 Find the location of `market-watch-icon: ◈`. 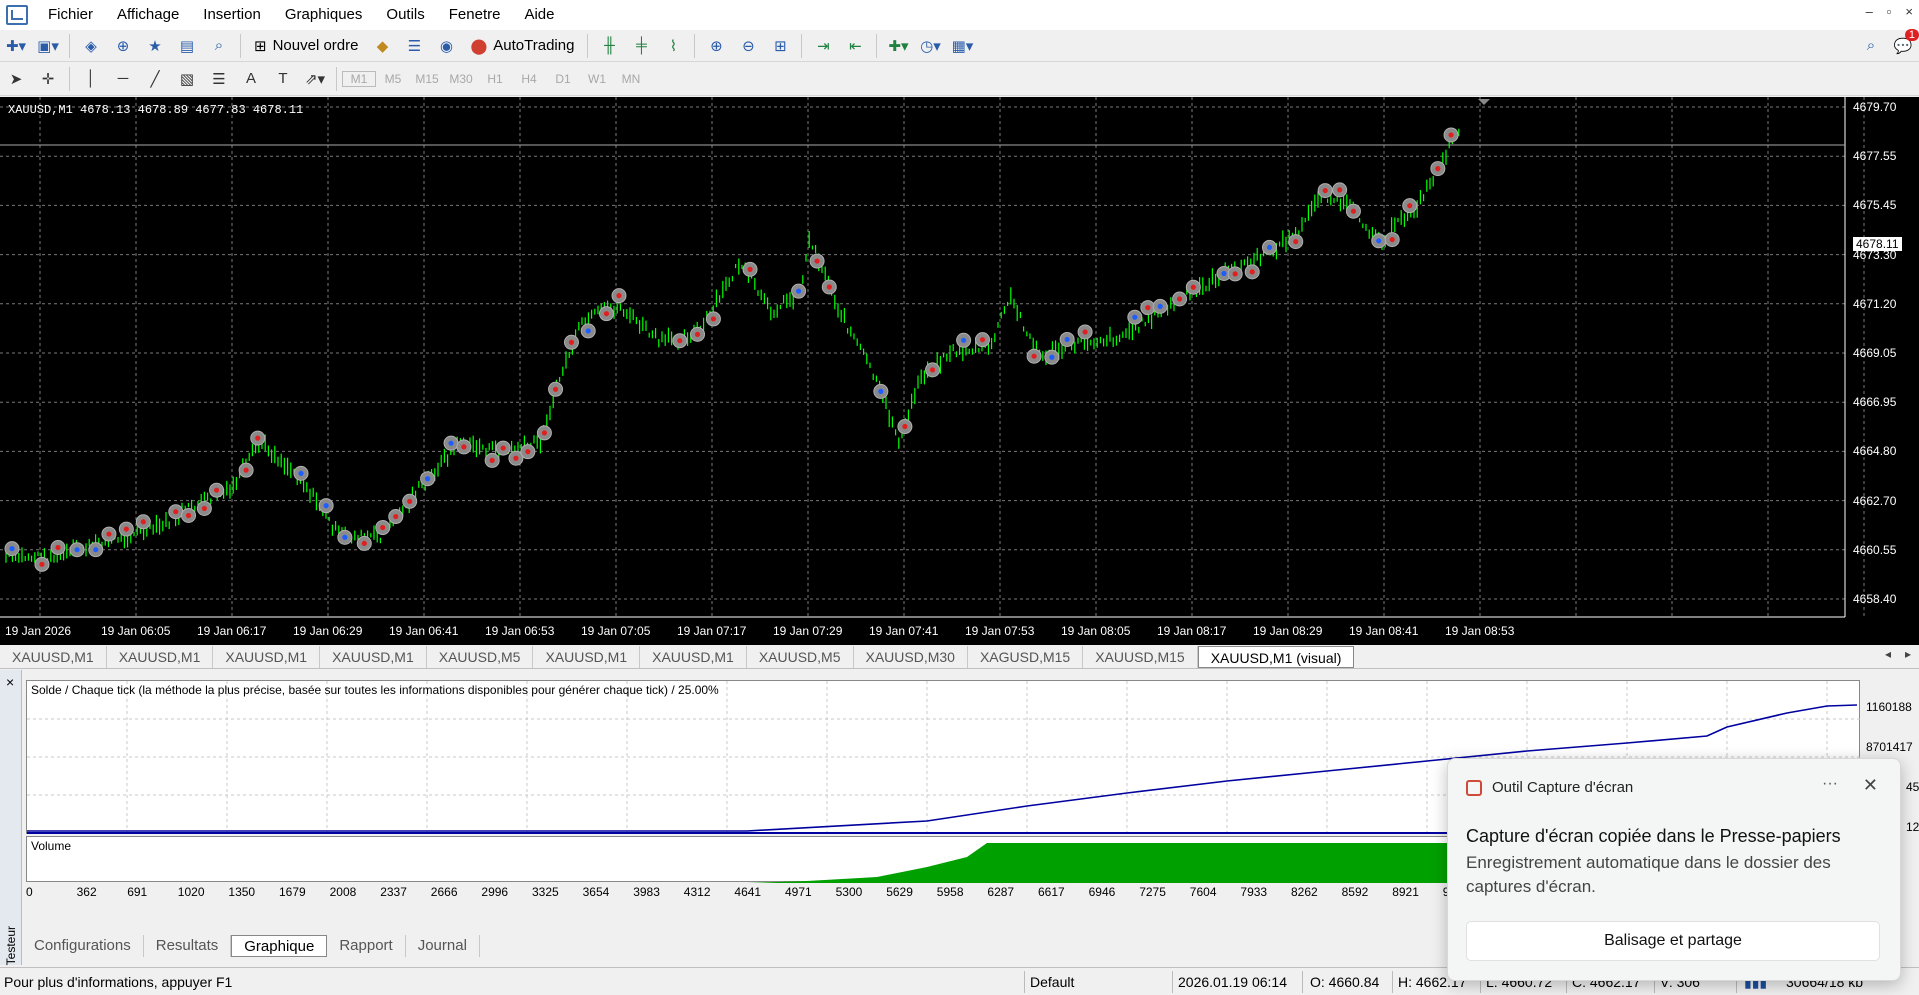

market-watch-icon: ◈ is located at coordinates (91, 46).